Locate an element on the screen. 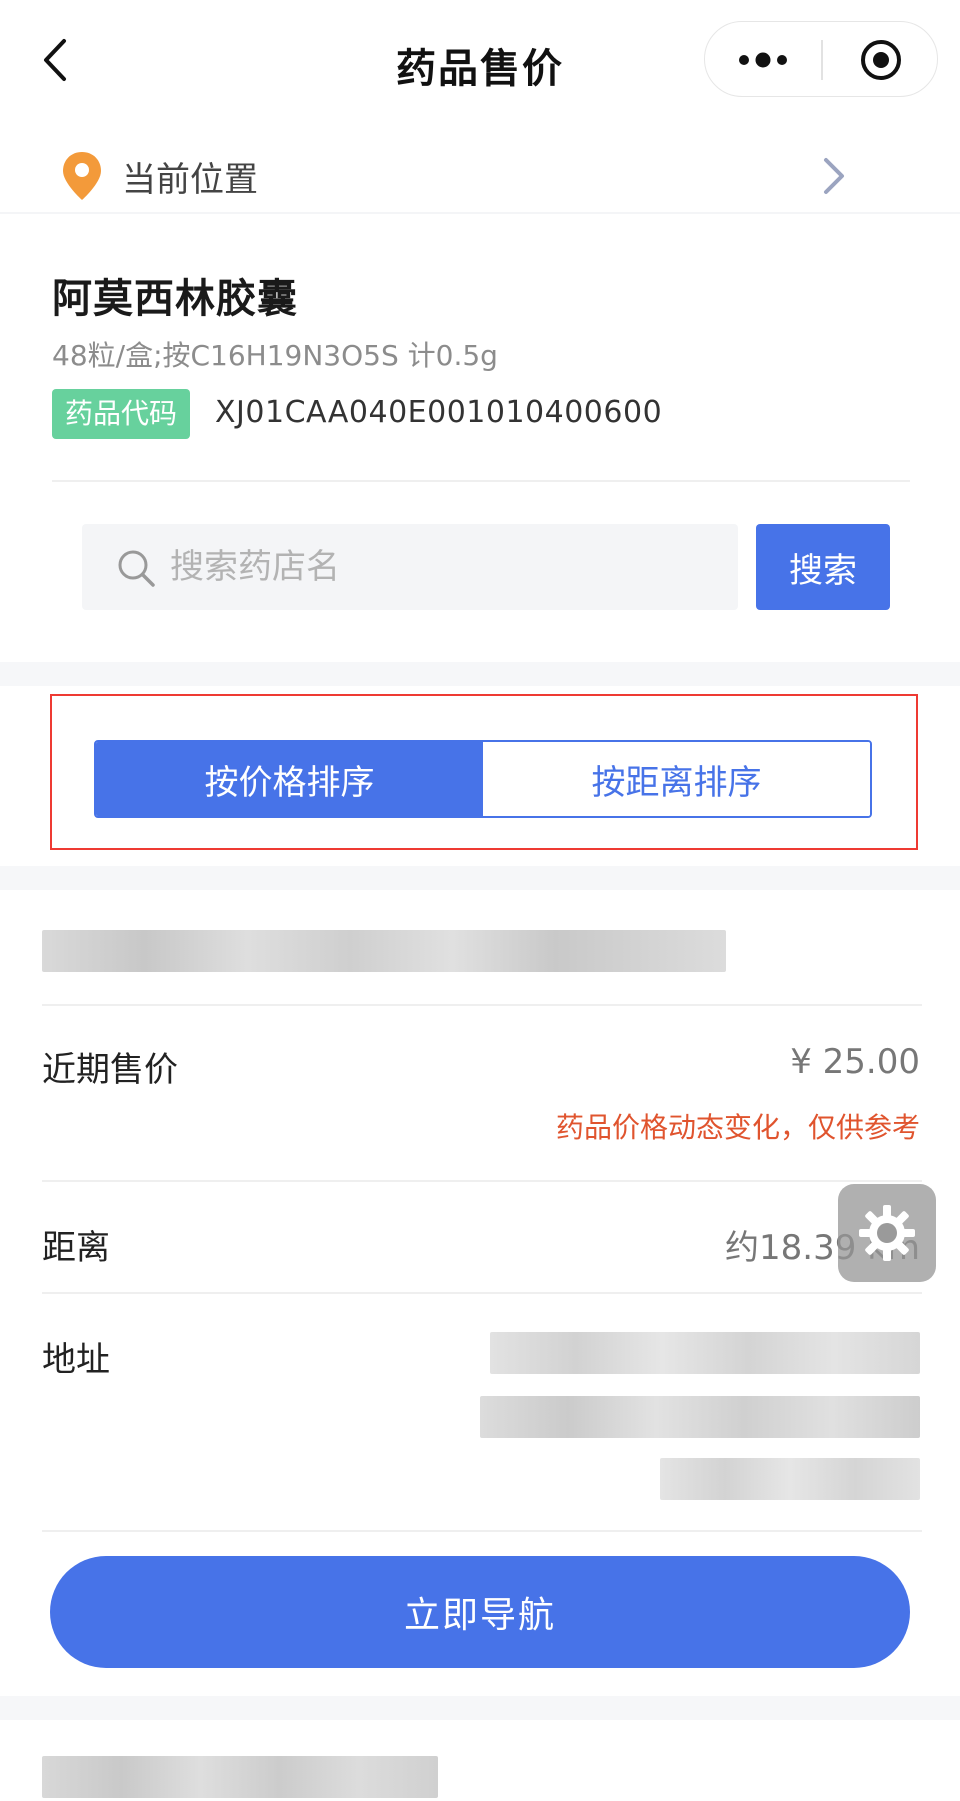 Image resolution: width=960 pixels, height=1801 pixels. location-pin-icon is located at coordinates (82, 176).